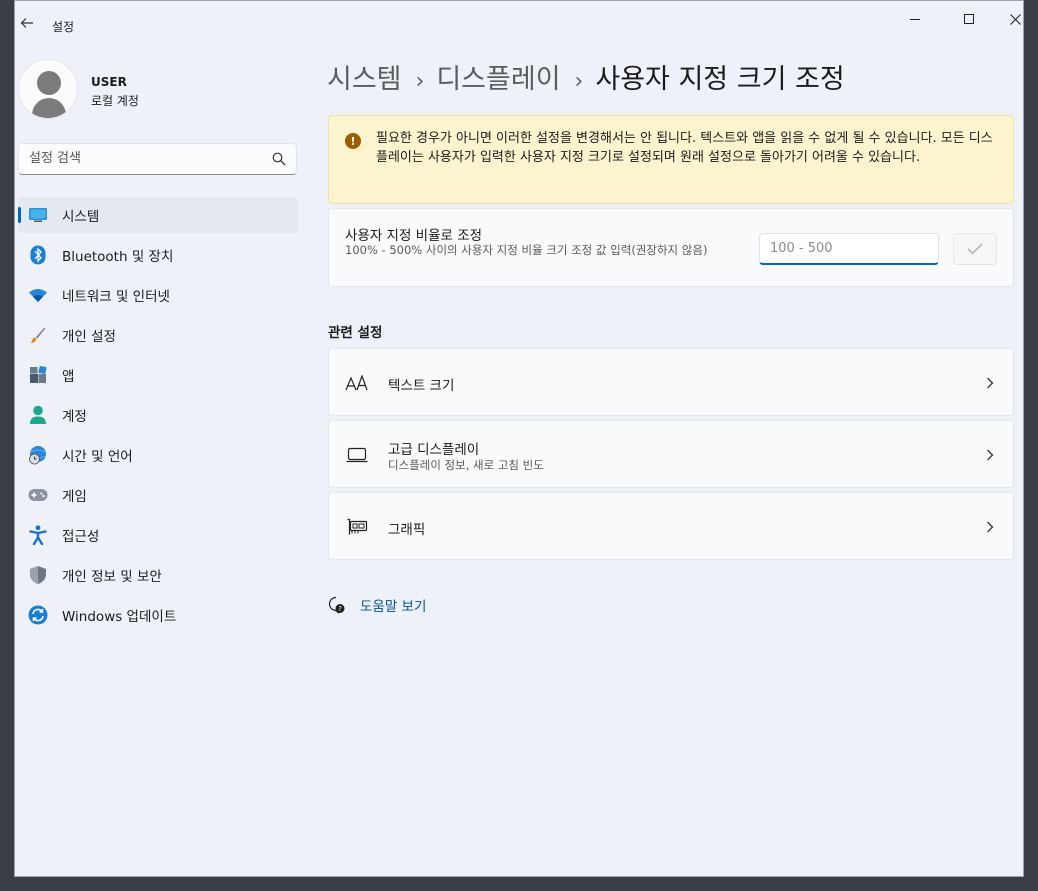  What do you see at coordinates (519, 24) in the screenshot?
I see `title-bar: 설정` at bounding box center [519, 24].